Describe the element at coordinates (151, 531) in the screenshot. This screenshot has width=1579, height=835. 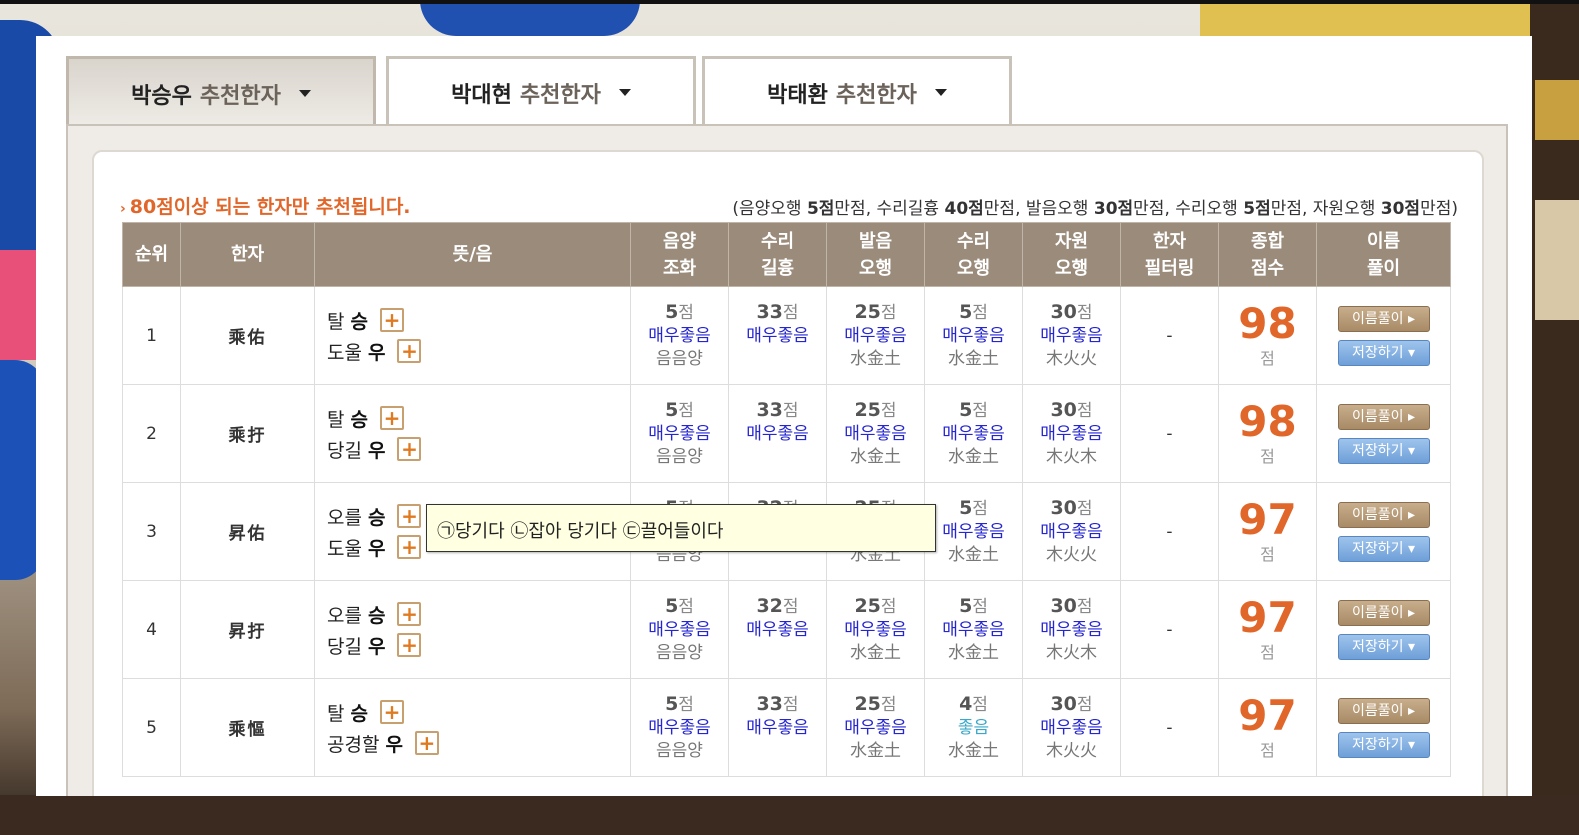
I see `rank-cell: 3` at that location.